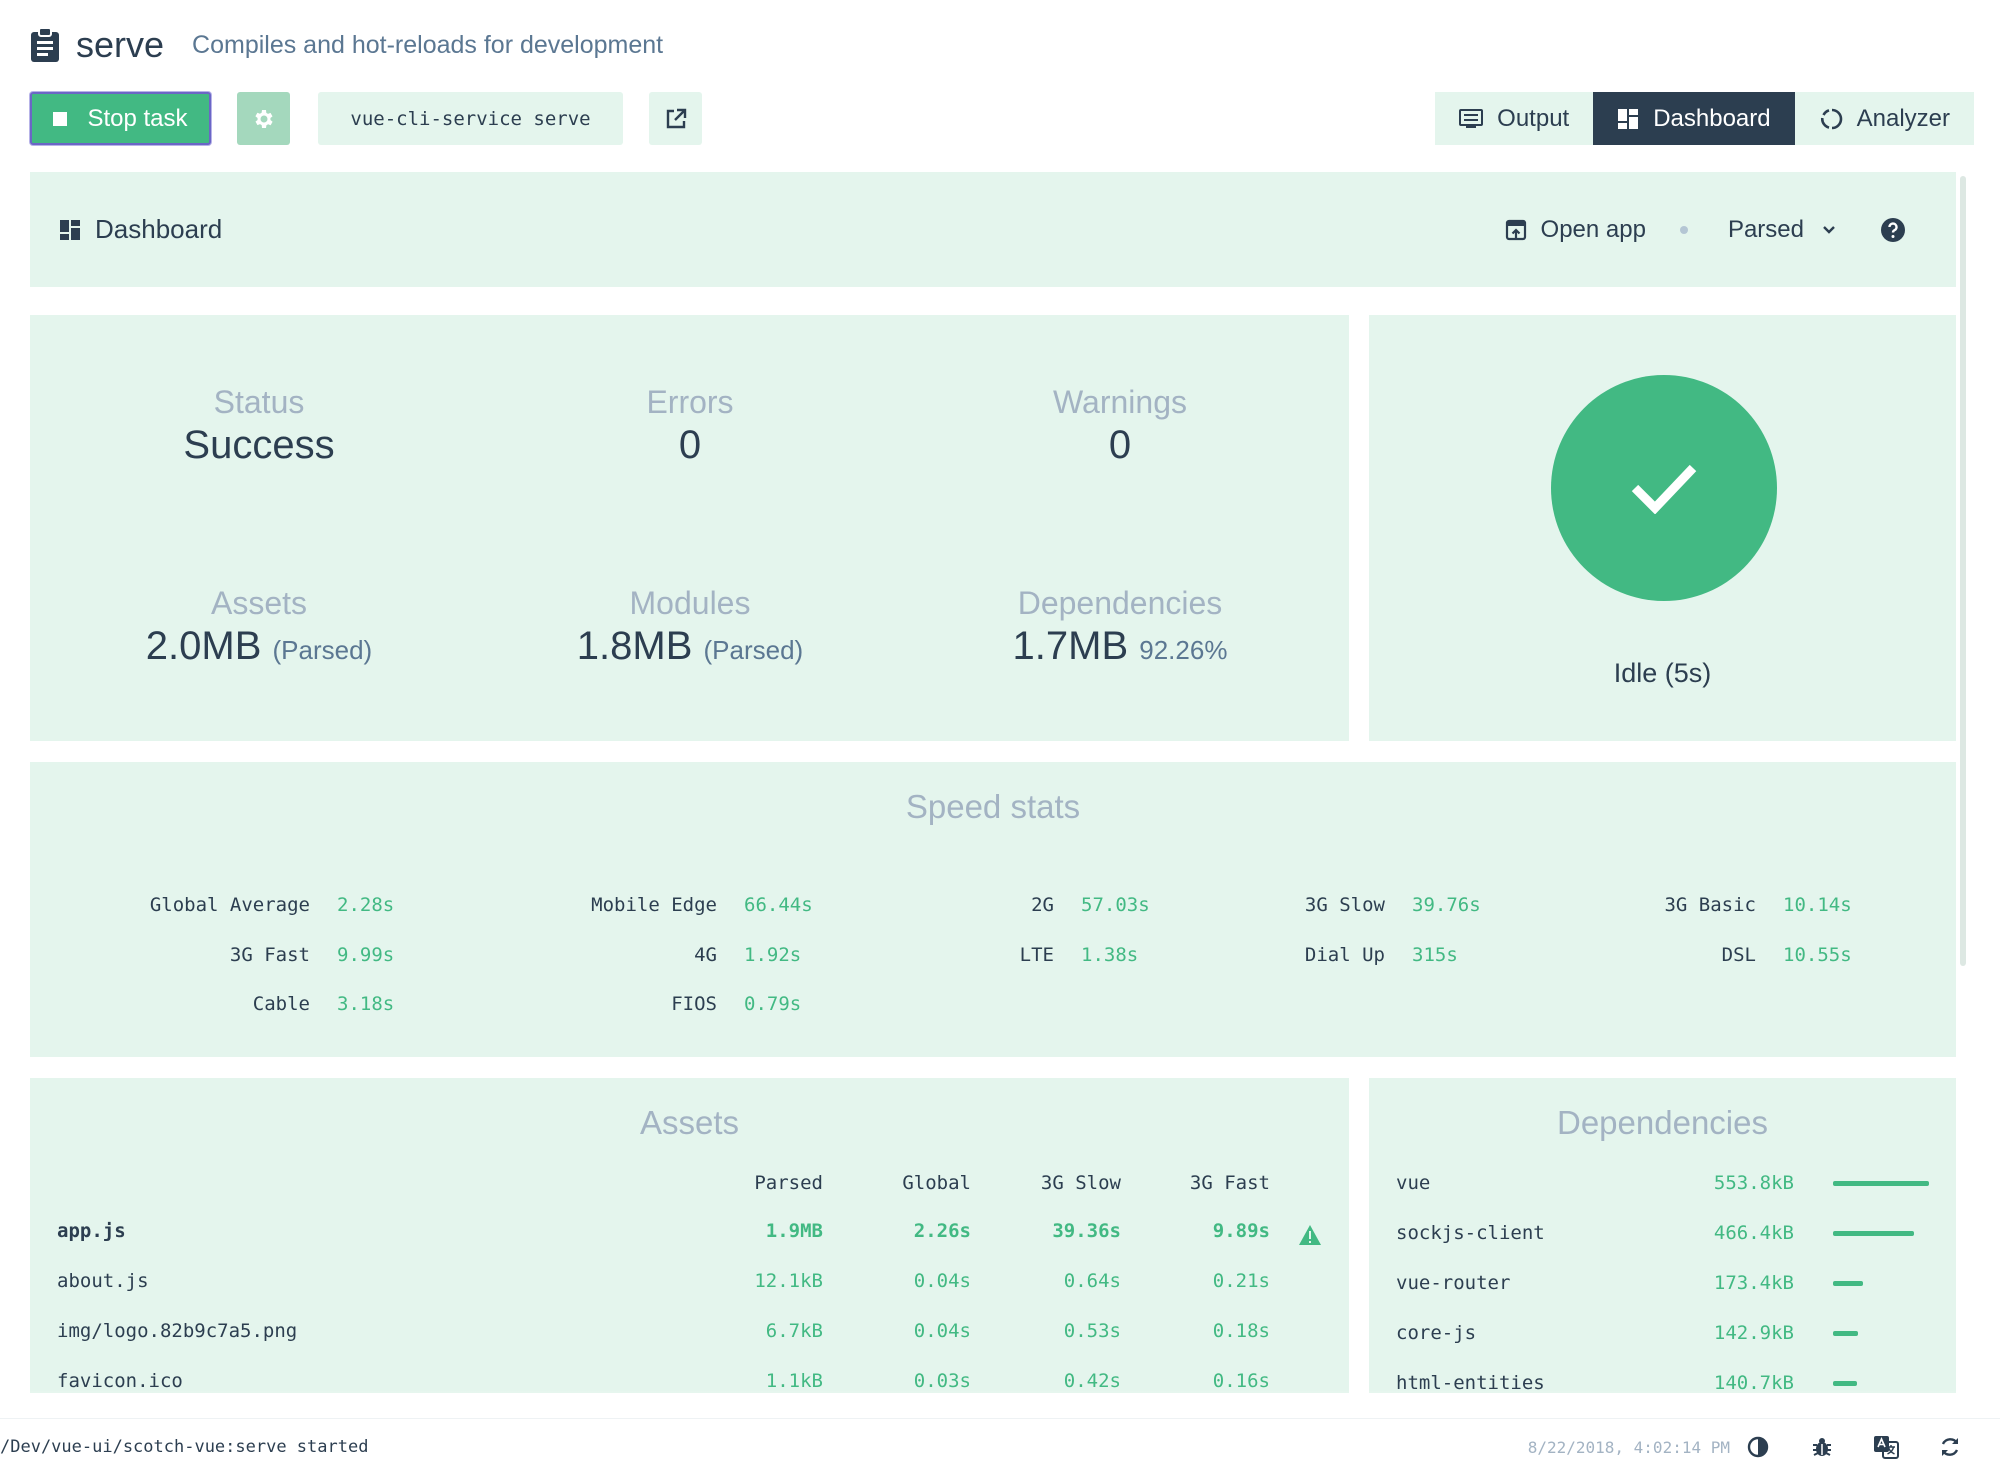  I want to click on asset-parsed: 12.1kB, so click(788, 1281).